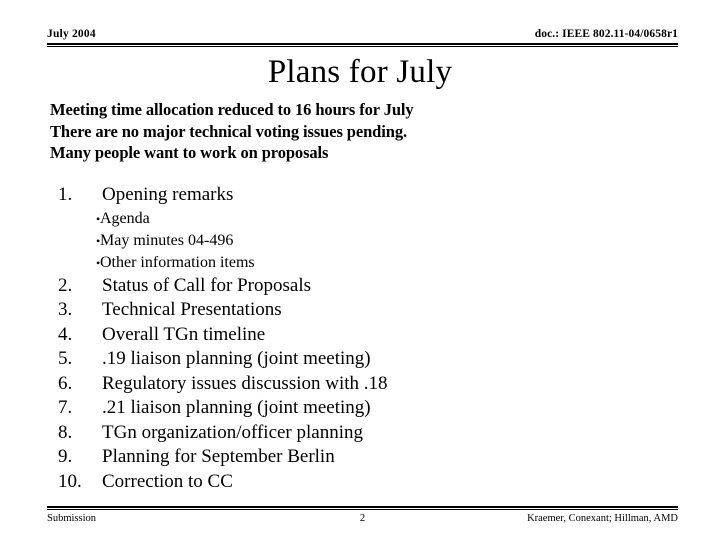  What do you see at coordinates (245, 383) in the screenshot?
I see `list-item-label: Regulatory issues discussion with .18` at bounding box center [245, 383].